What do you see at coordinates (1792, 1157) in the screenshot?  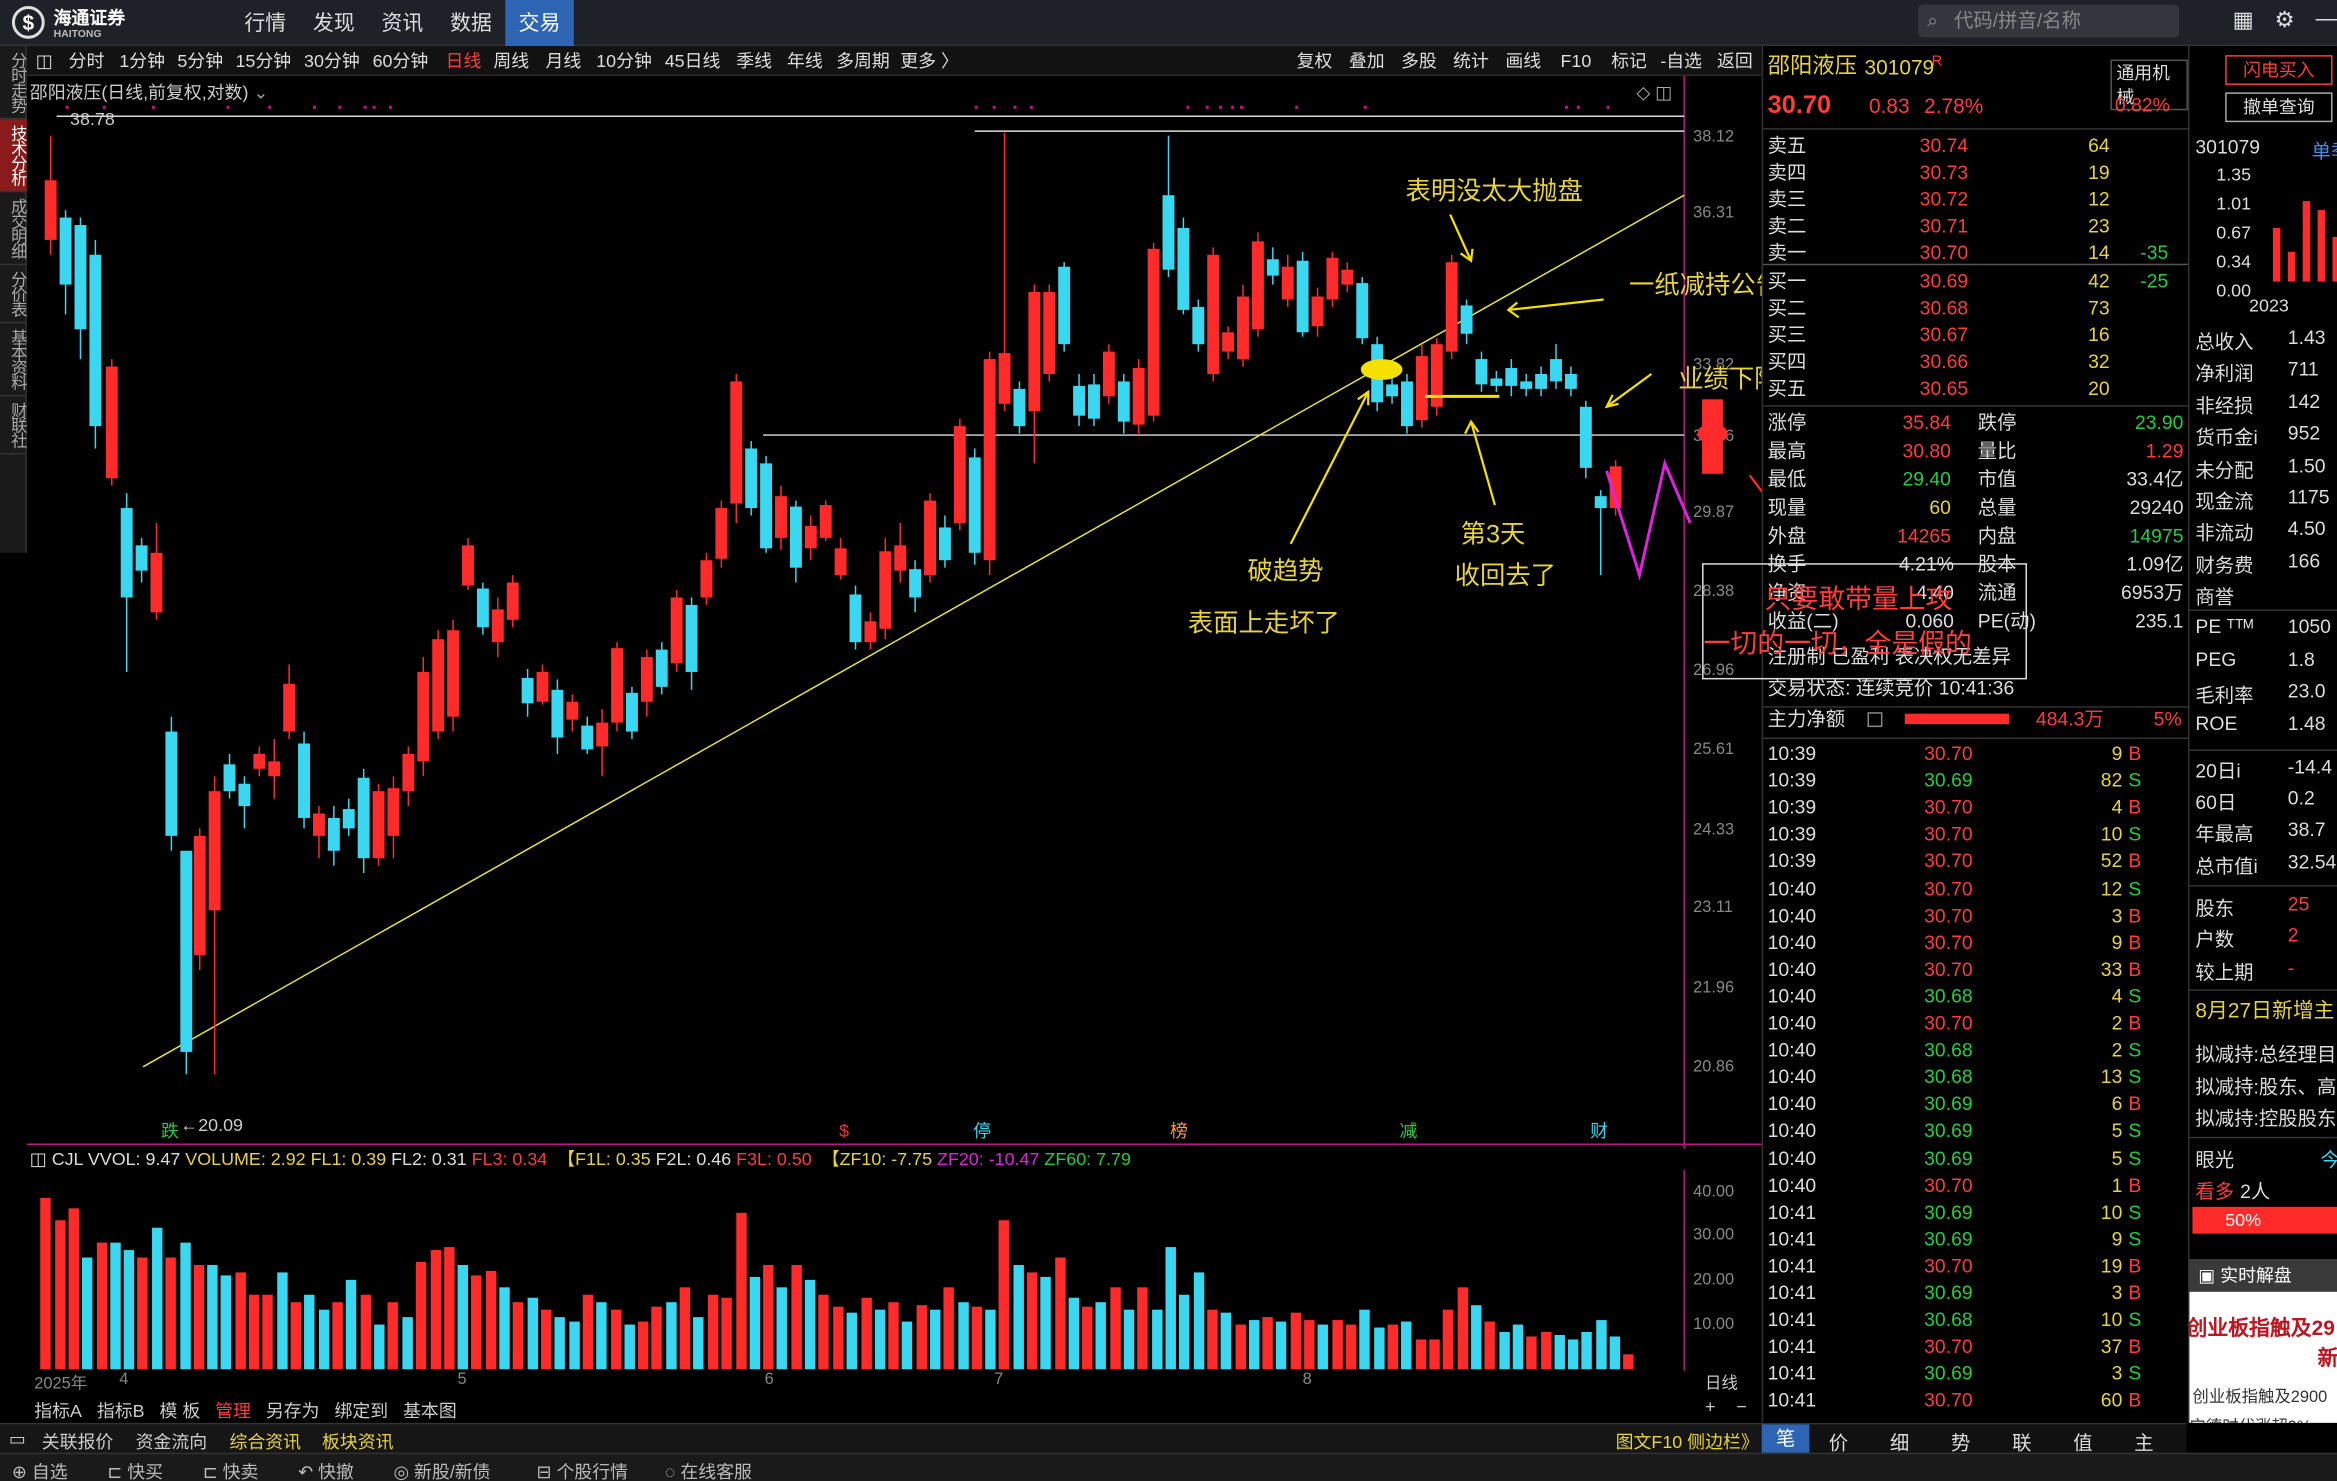 I see `tick-time: 10:40` at bounding box center [1792, 1157].